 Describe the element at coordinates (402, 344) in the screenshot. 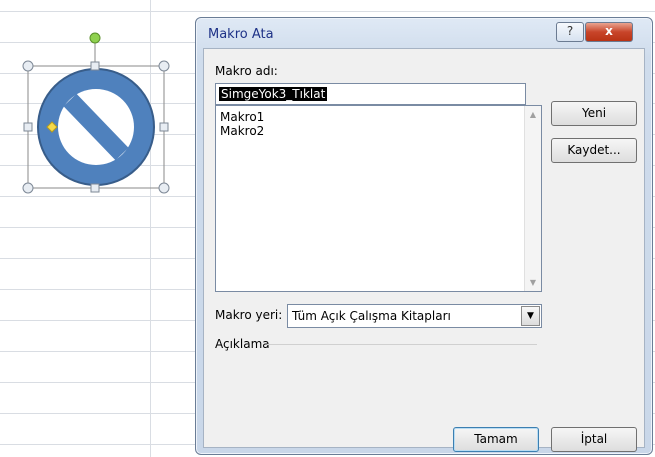

I see `description-divider` at that location.